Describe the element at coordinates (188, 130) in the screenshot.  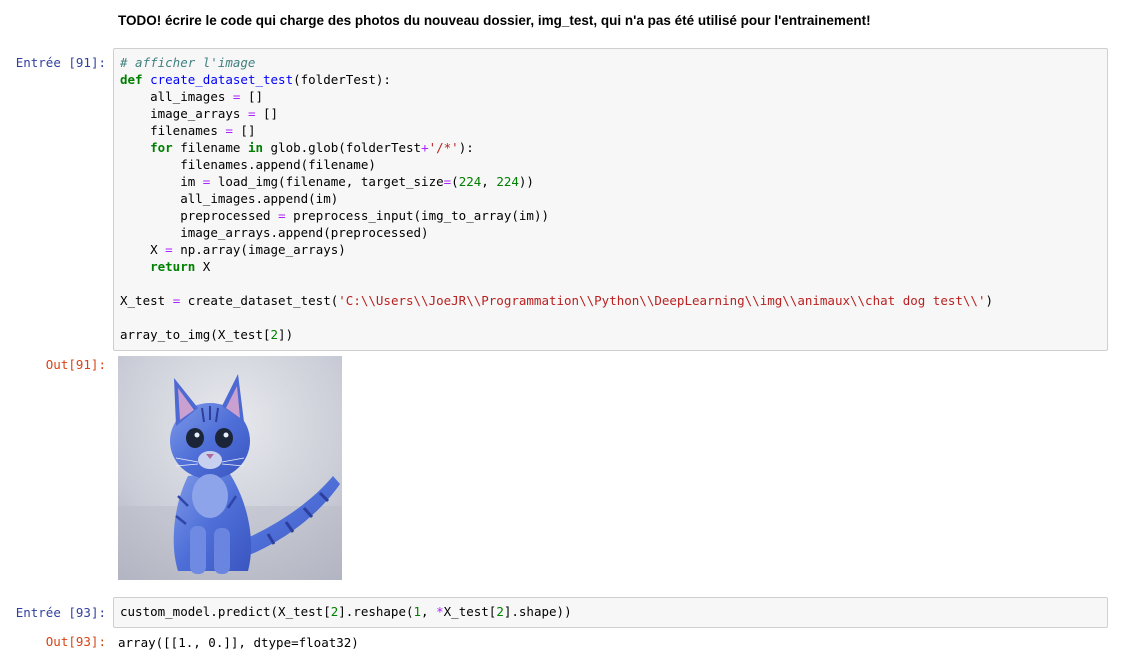
I see `code-text: filenames` at that location.